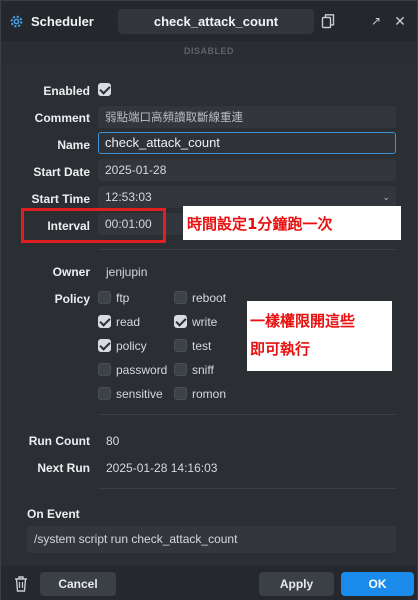 This screenshot has width=418, height=600. I want to click on policy-annotation-line1: 一樣權限開這些, so click(303, 321).